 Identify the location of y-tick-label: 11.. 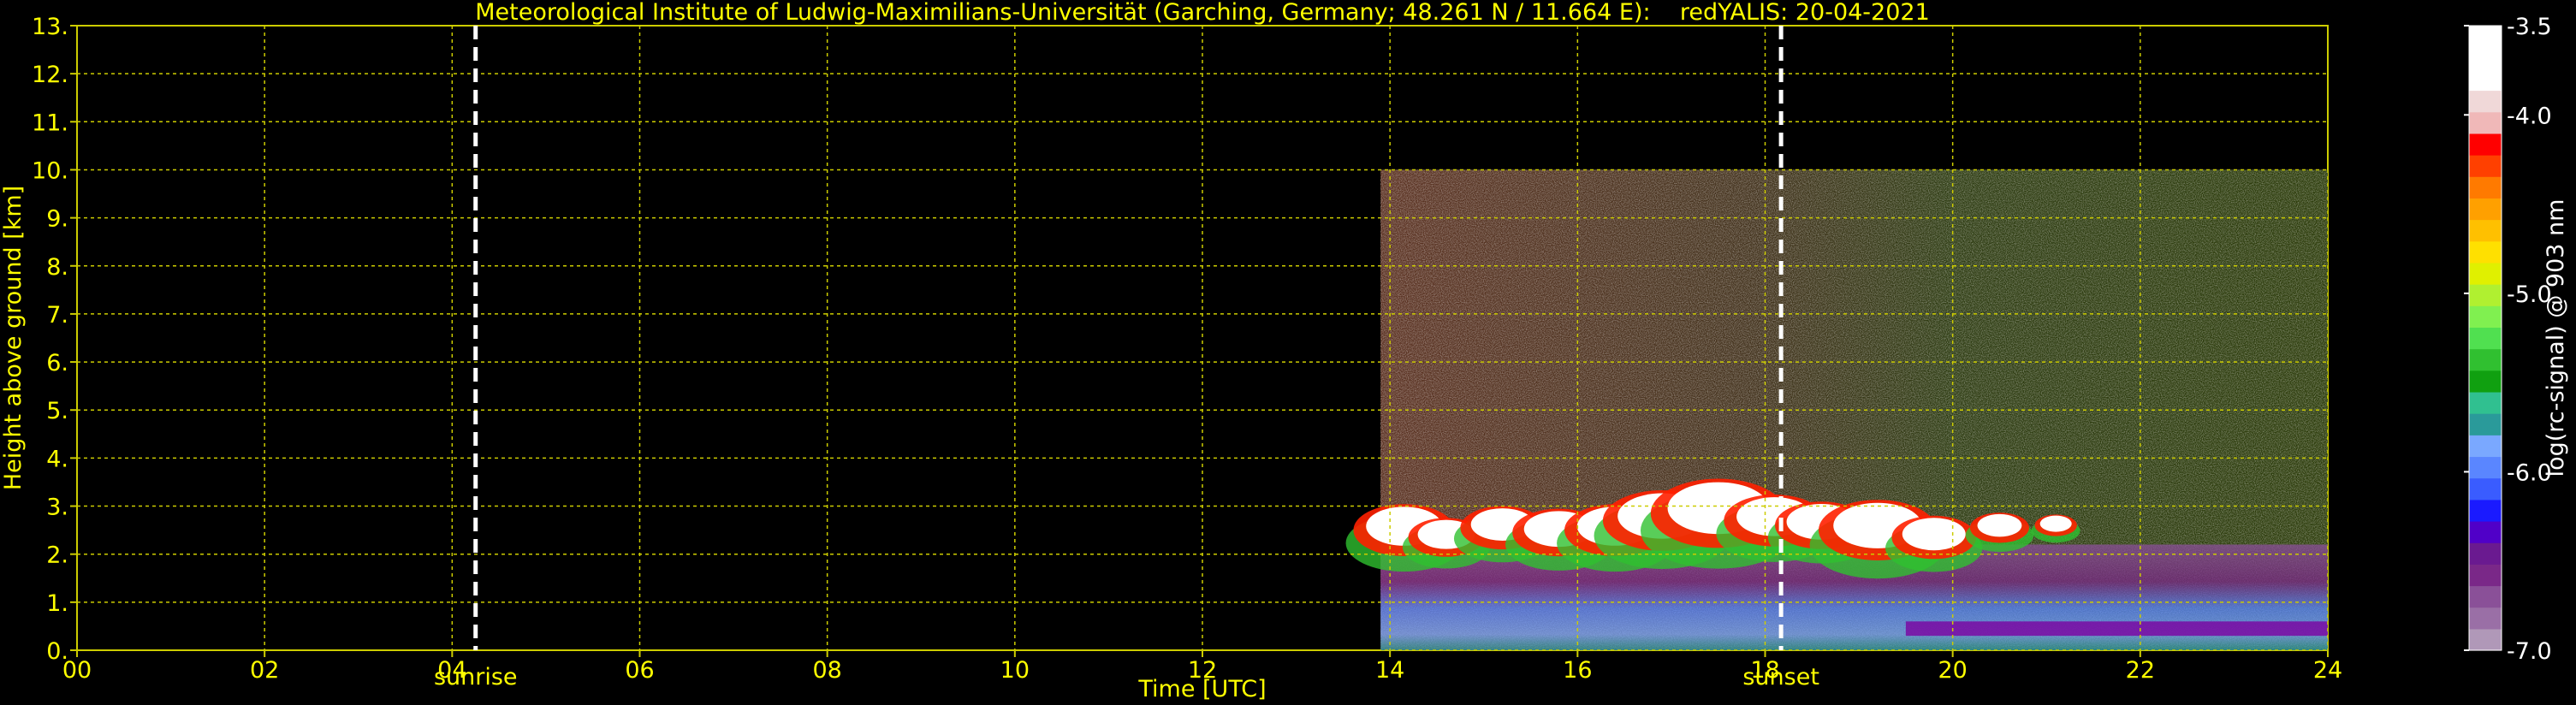
(50, 123).